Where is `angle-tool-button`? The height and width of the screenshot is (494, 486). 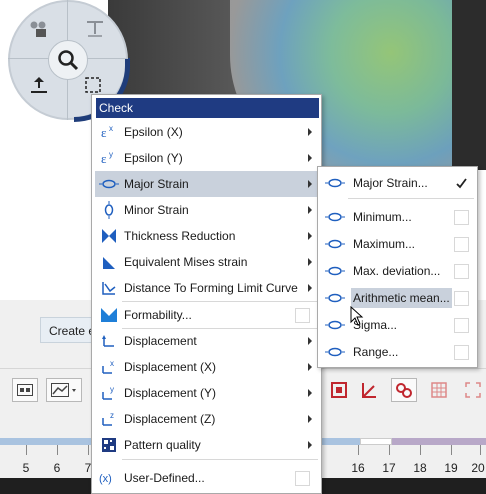
angle-tool-button is located at coordinates (369, 390).